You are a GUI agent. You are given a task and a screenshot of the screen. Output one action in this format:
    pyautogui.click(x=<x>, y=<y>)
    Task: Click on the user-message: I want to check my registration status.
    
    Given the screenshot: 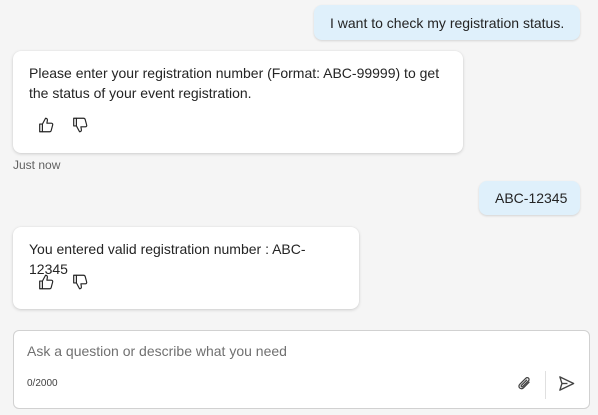 What is the action you would take?
    pyautogui.click(x=447, y=22)
    